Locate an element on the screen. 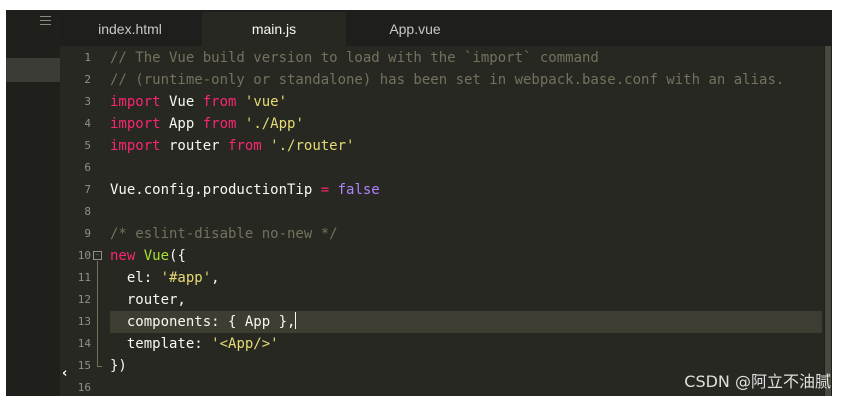 This screenshot has height=400, width=845. code-token: }) is located at coordinates (118, 366).